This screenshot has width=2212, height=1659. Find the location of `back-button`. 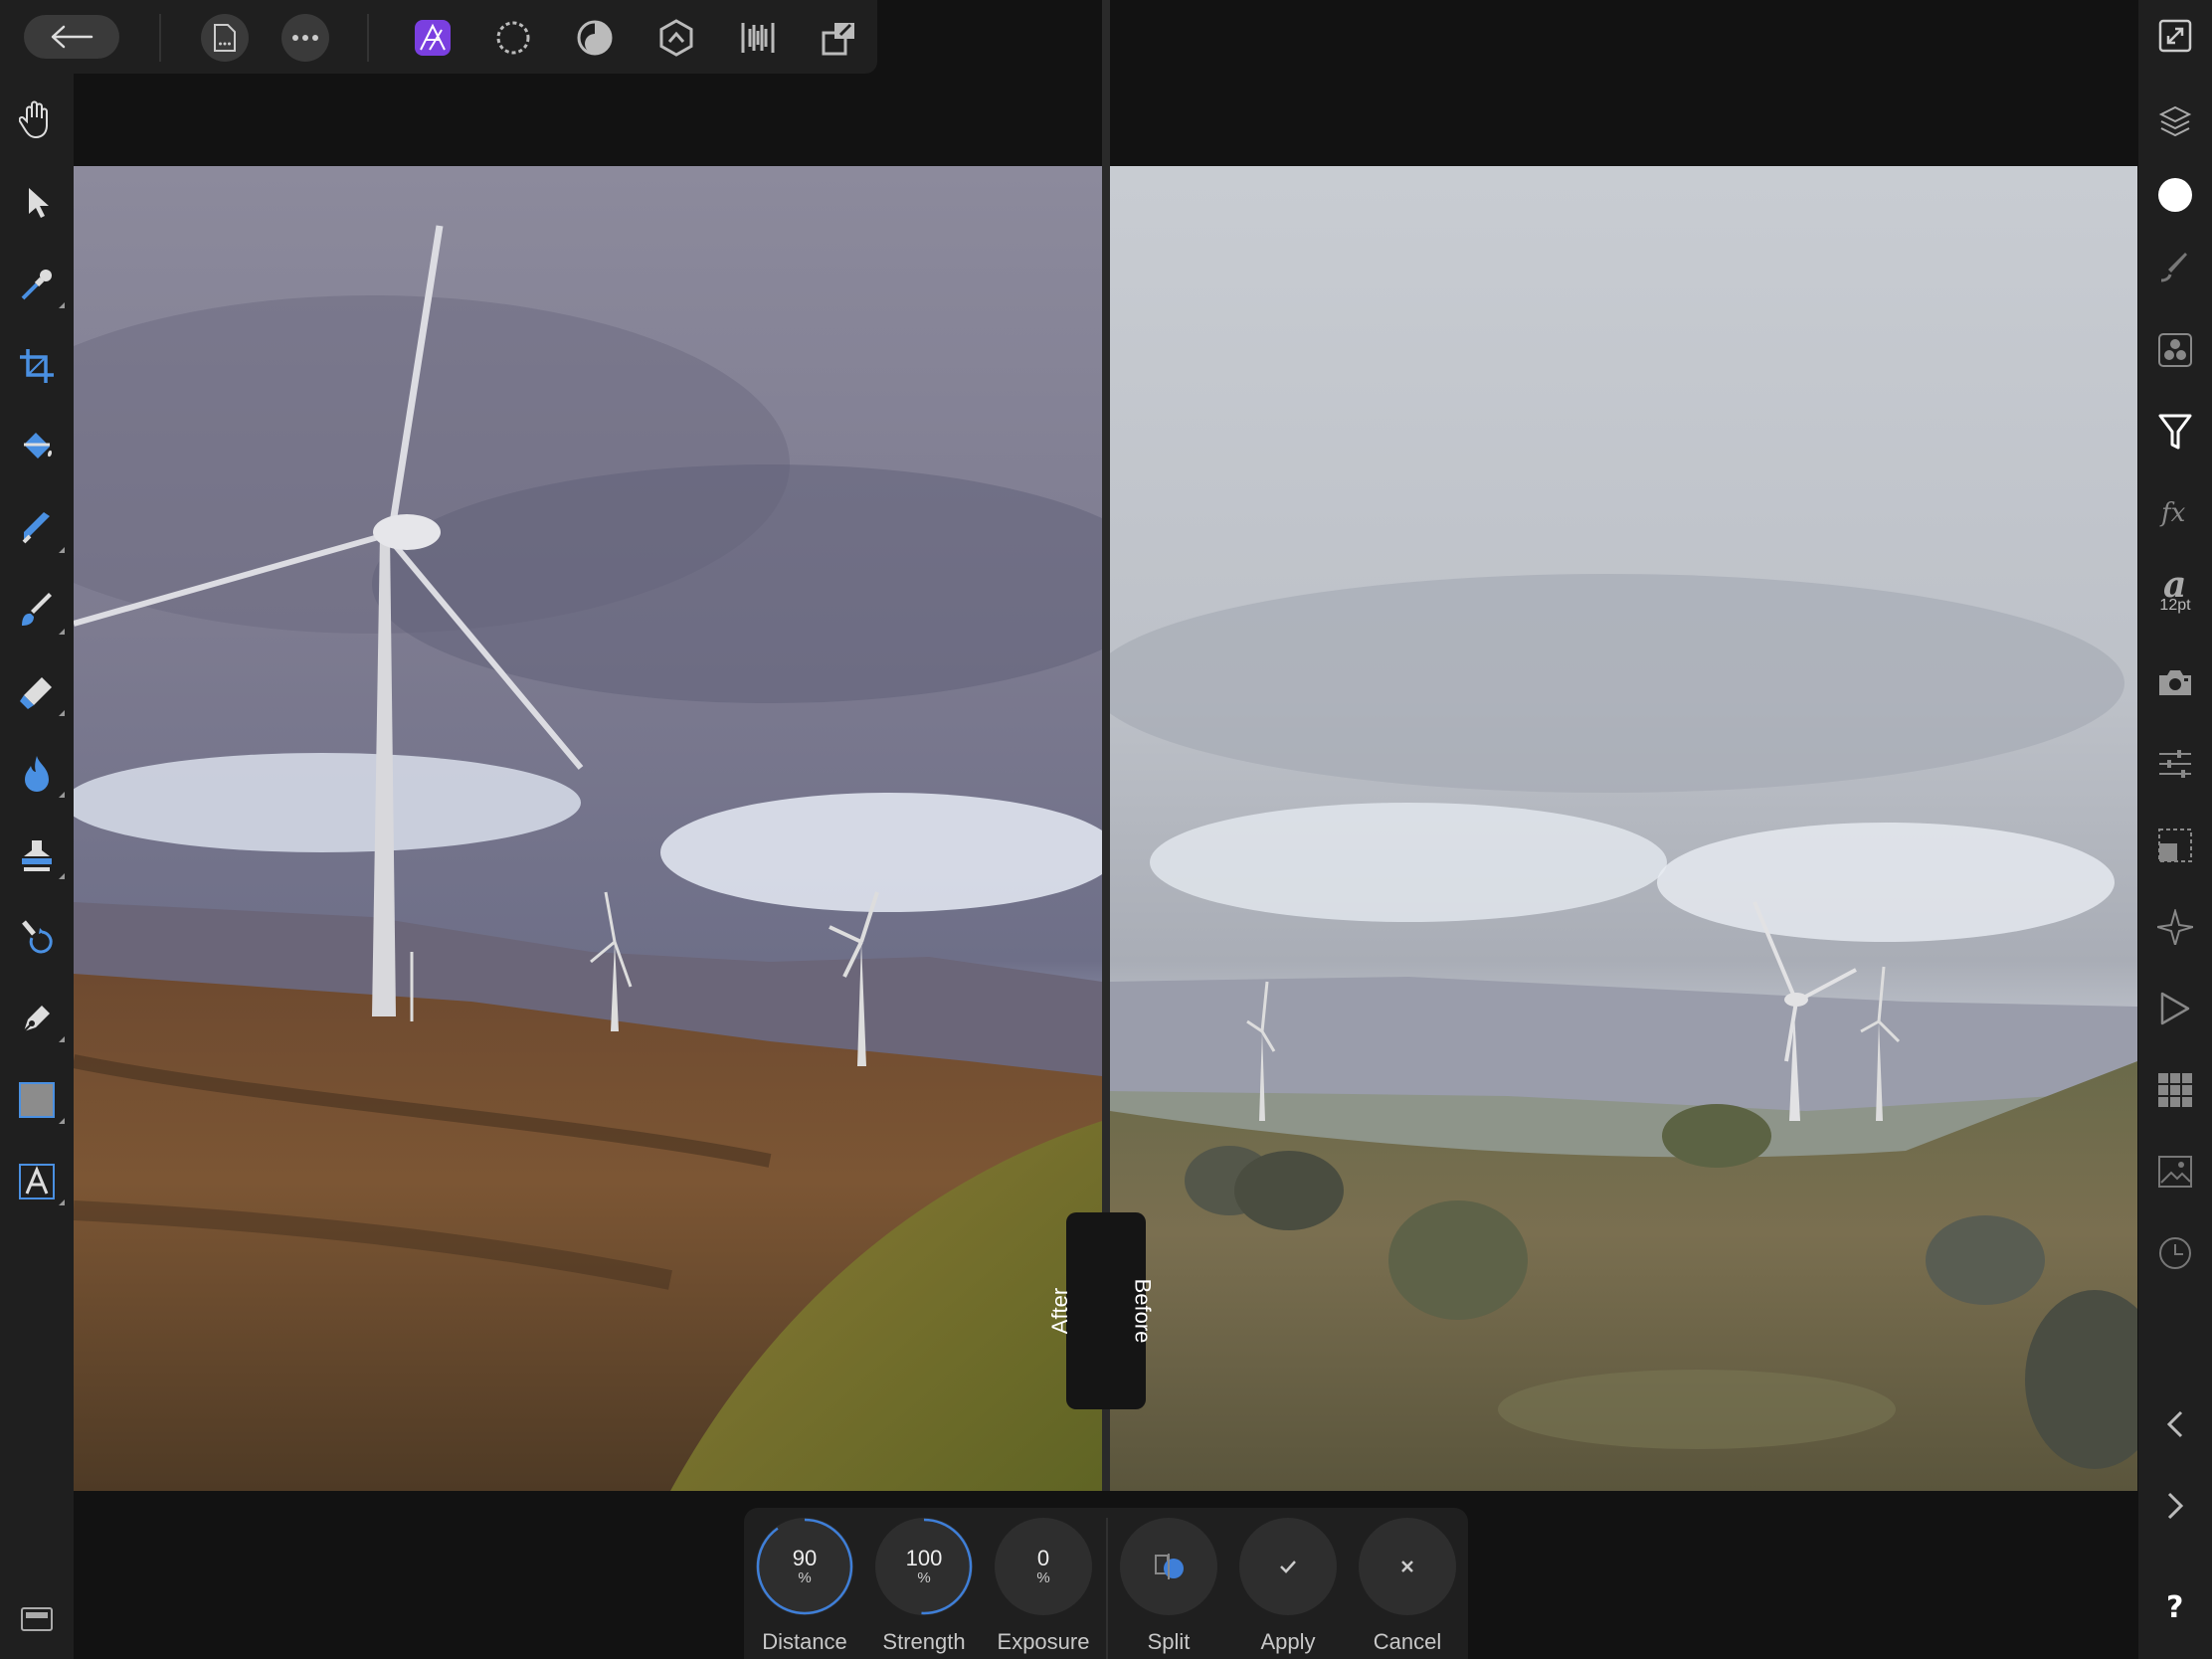

back-button is located at coordinates (71, 37).